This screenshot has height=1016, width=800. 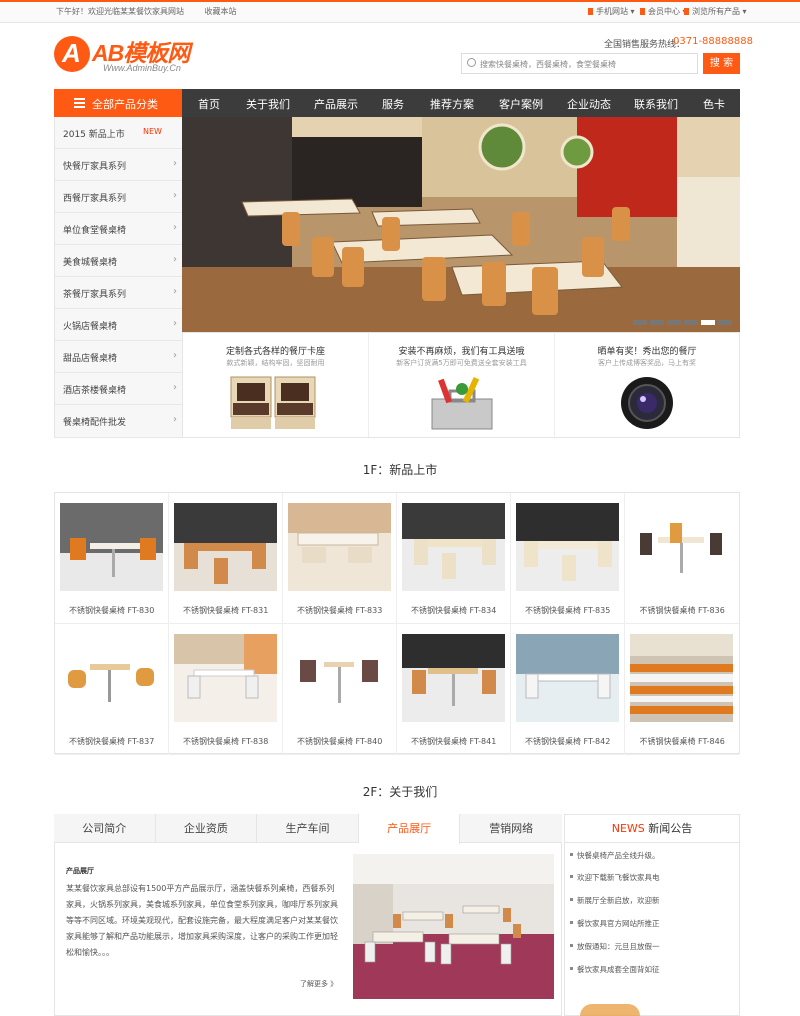 What do you see at coordinates (615, 969) in the screenshot?
I see `news-item: 餐饮家具成套全面背如征` at bounding box center [615, 969].